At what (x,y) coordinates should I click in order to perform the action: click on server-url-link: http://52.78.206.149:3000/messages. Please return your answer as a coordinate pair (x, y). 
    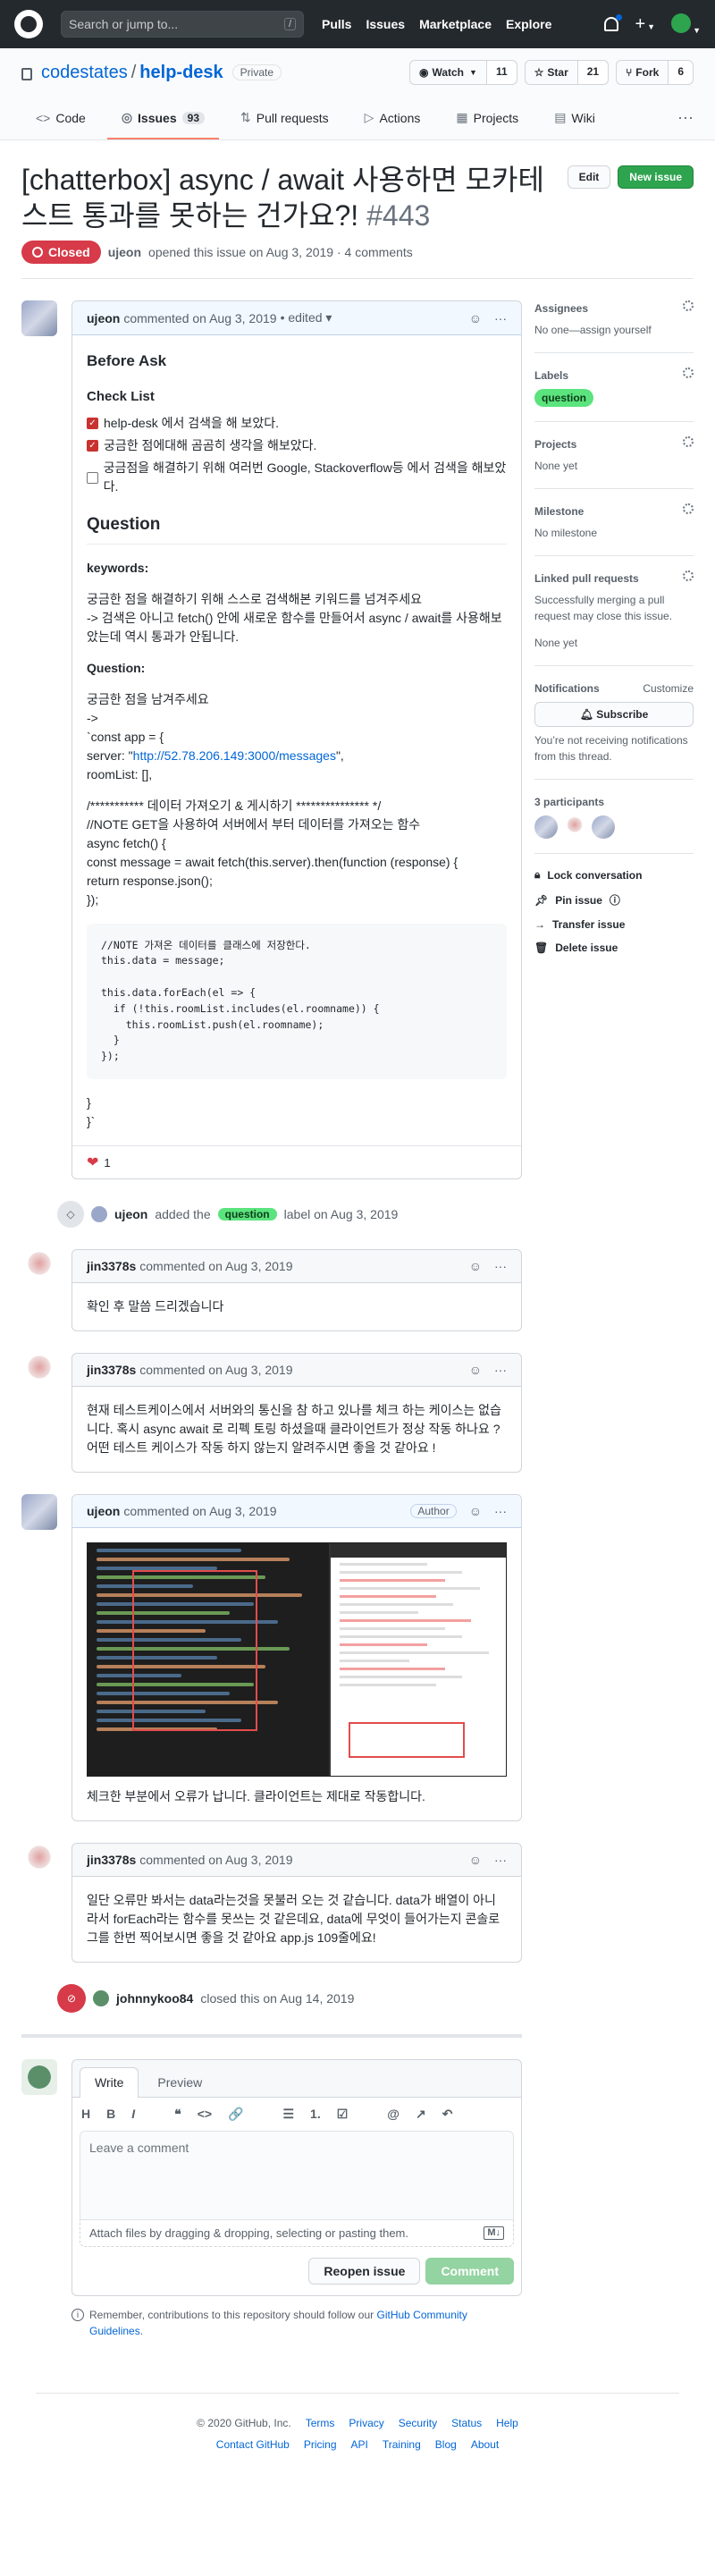
    Looking at the image, I should click on (235, 755).